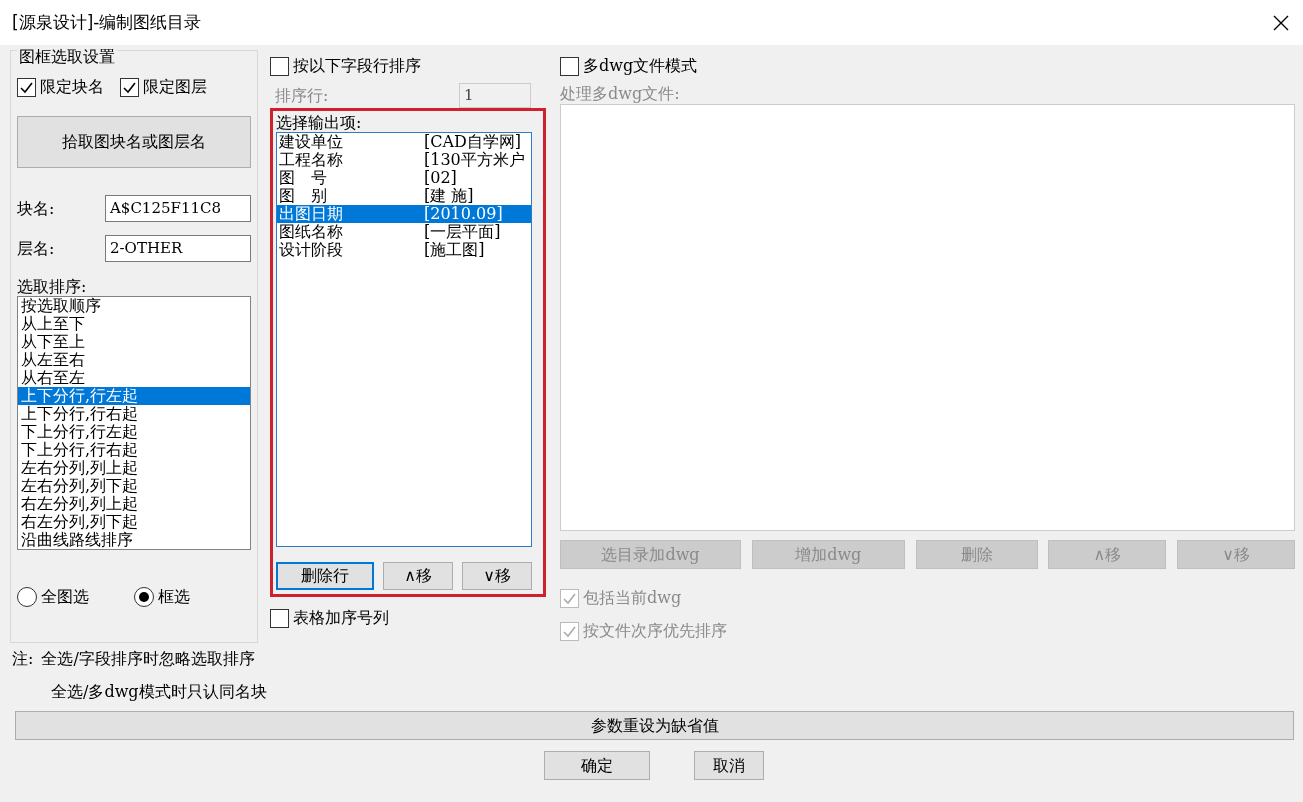 Image resolution: width=1303 pixels, height=802 pixels. What do you see at coordinates (134, 486) in the screenshot?
I see `list-item: 左右分列,列下起` at bounding box center [134, 486].